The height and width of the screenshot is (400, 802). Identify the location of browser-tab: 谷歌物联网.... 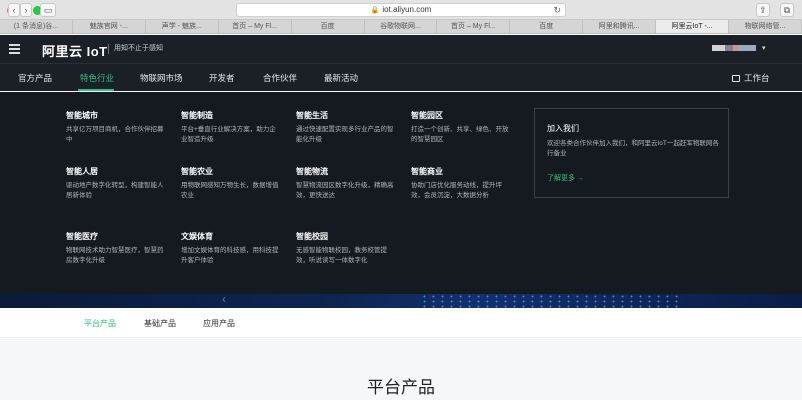
(401, 26).